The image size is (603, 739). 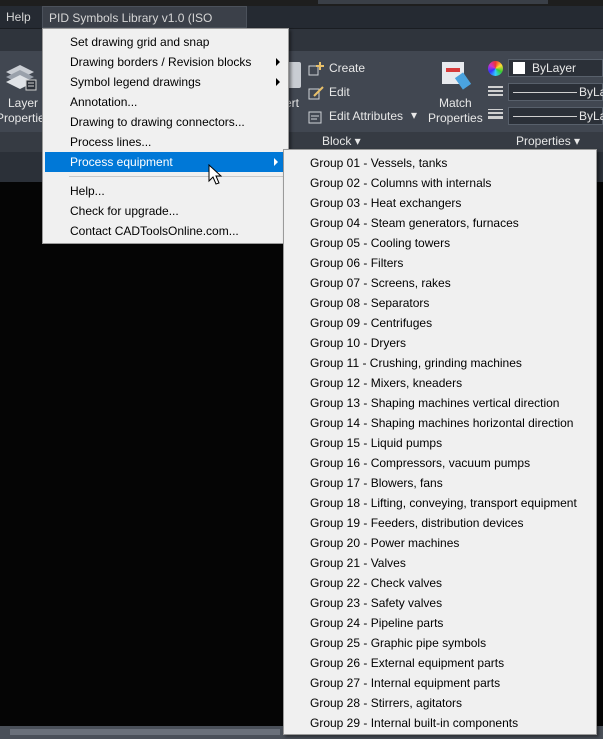 I want to click on lineweight-select: ByLa, so click(x=555, y=116).